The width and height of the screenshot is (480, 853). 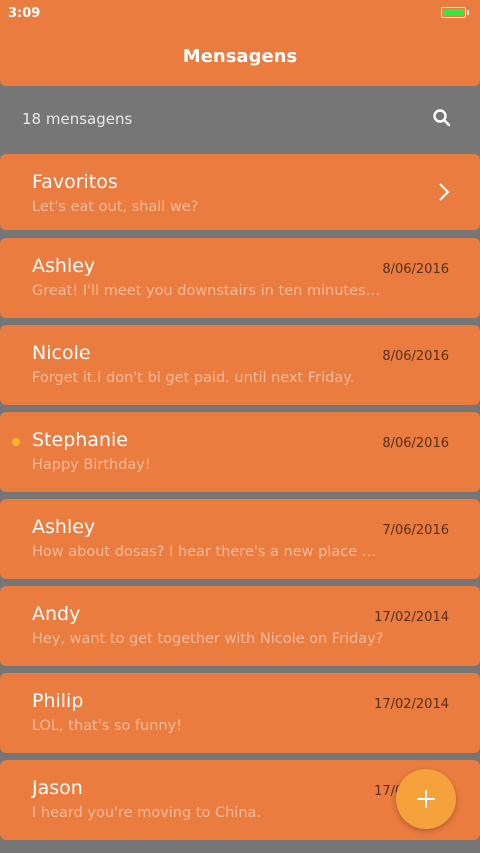 I want to click on message-preview: Happy Birthday!, so click(x=91, y=465).